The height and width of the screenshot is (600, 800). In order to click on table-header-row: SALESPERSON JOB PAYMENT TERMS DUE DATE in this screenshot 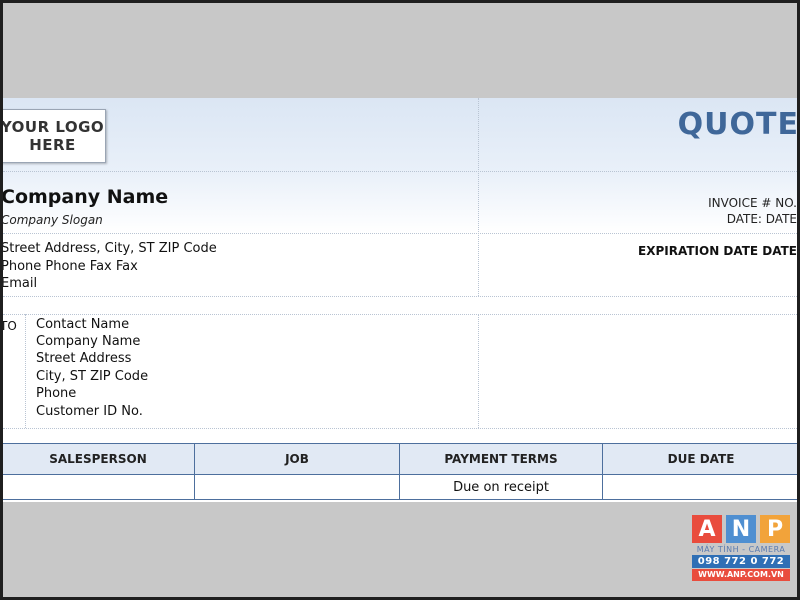, I will do `click(400, 459)`.